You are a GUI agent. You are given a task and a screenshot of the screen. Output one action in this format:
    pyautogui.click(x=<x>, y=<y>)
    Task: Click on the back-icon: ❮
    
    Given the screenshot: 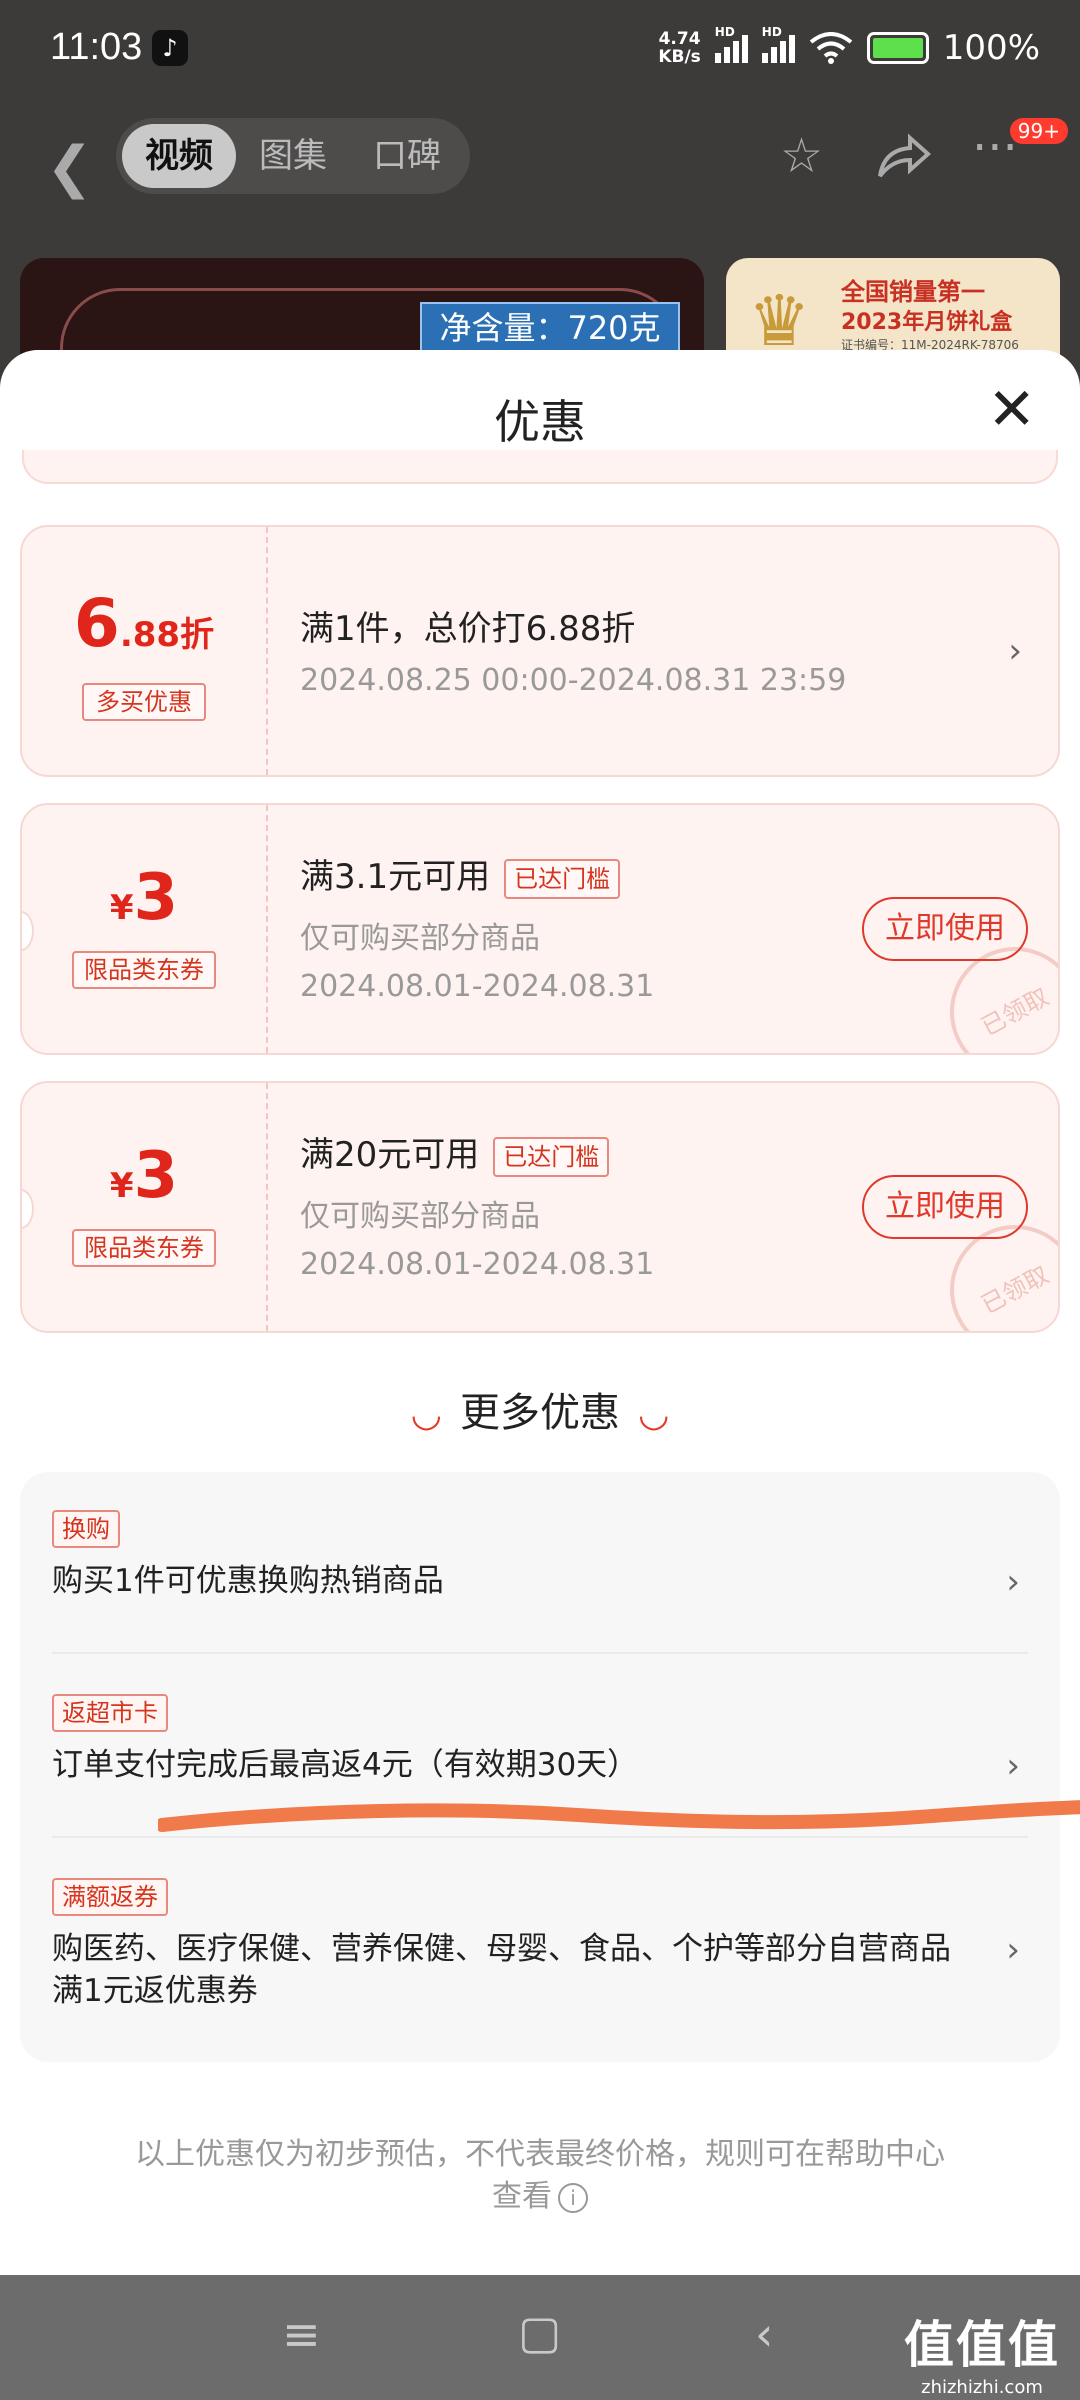 What is the action you would take?
    pyautogui.click(x=69, y=167)
    